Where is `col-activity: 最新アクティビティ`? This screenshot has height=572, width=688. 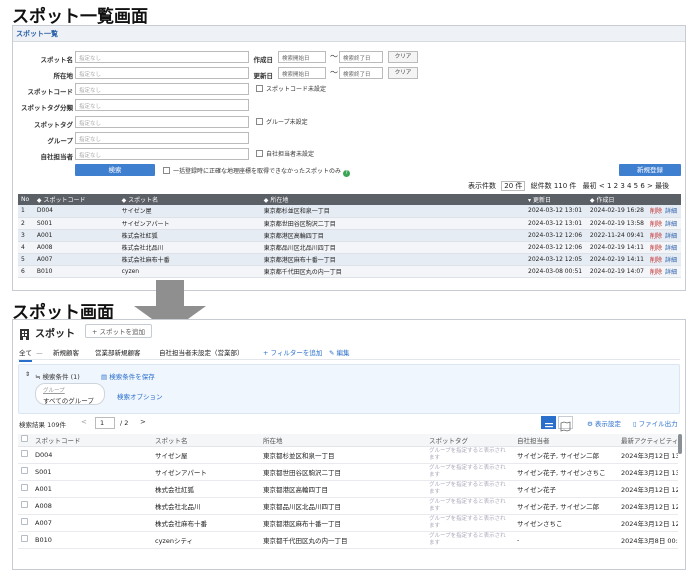 col-activity: 最新アクティビティ is located at coordinates (648, 440).